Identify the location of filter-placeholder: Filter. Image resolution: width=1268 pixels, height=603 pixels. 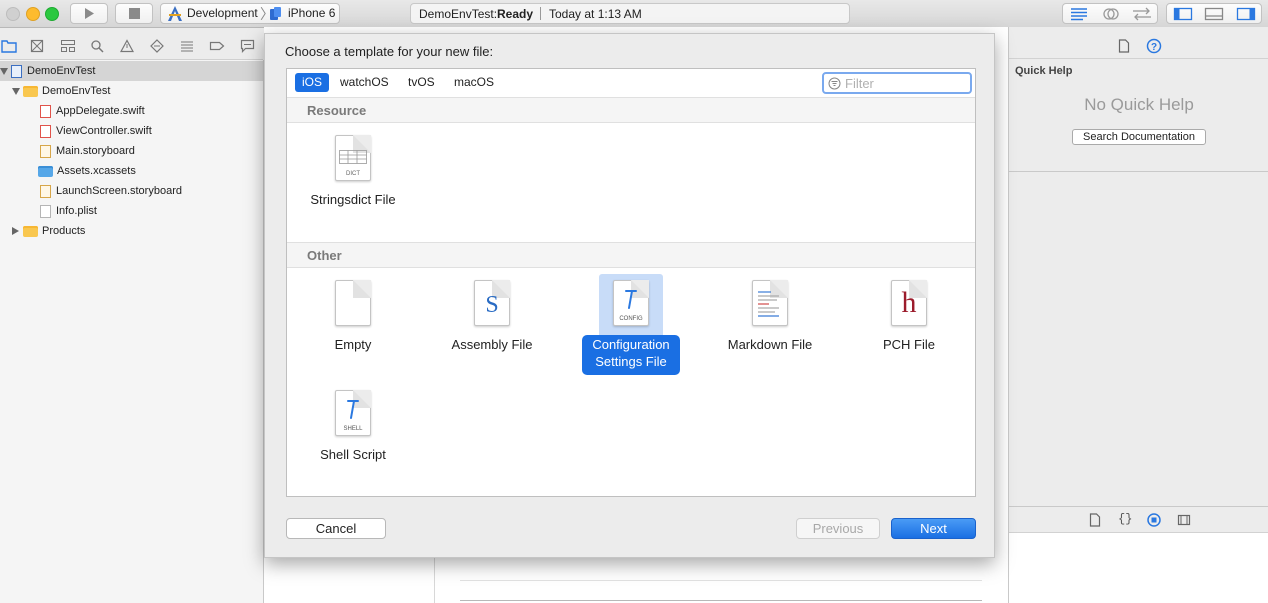
(859, 83).